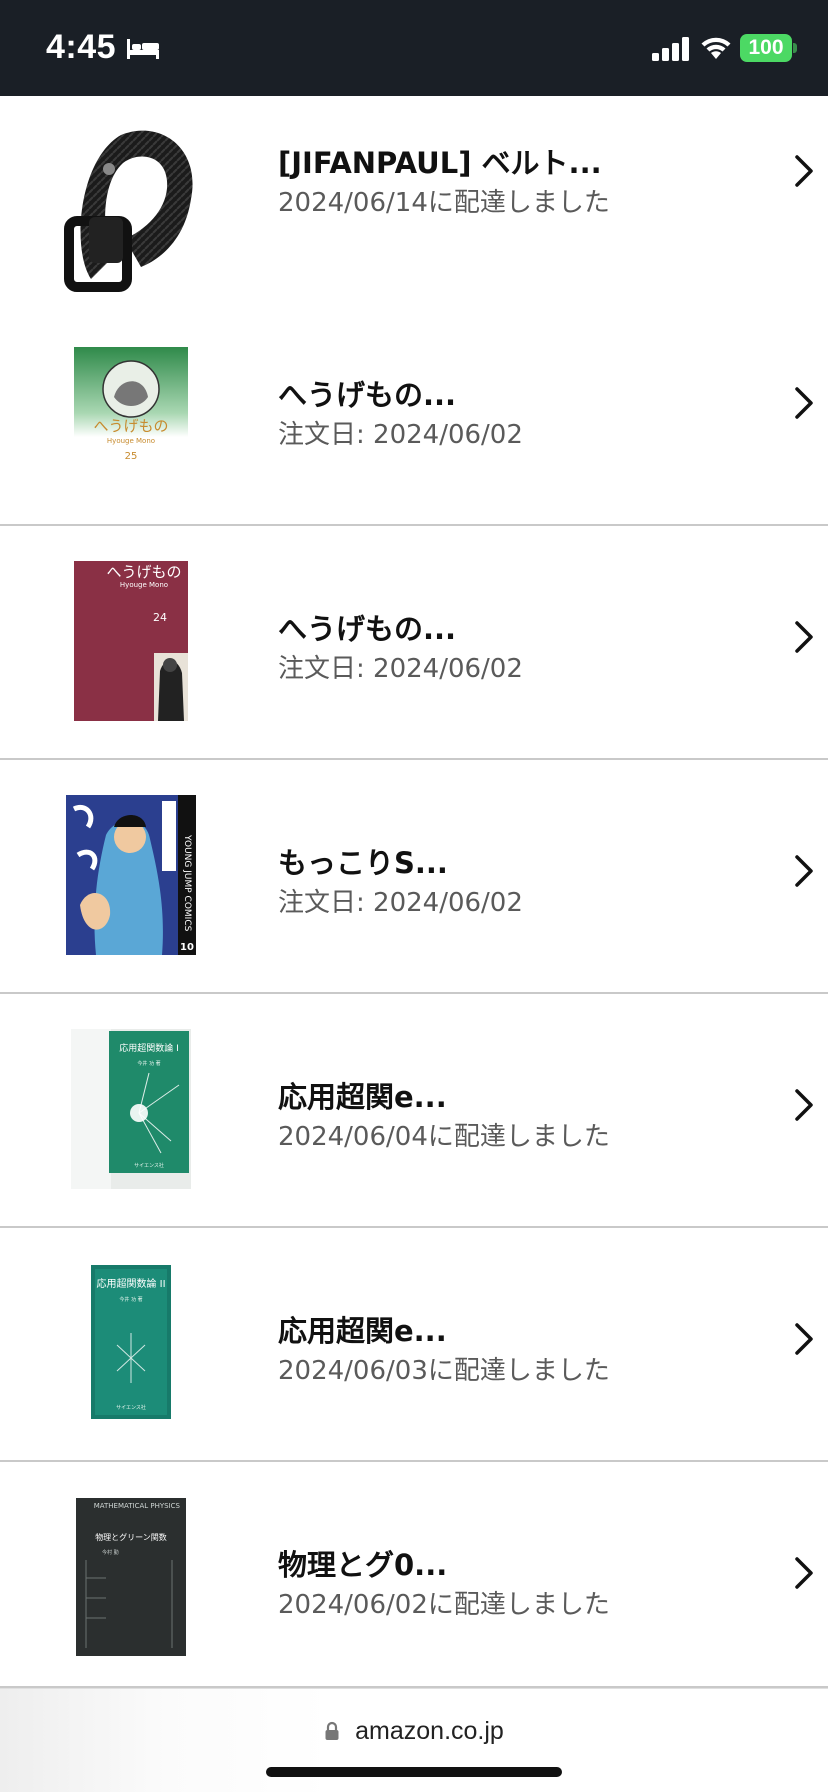 The image size is (828, 1792). What do you see at coordinates (332, 1730) in the screenshot?
I see `lock-icon` at bounding box center [332, 1730].